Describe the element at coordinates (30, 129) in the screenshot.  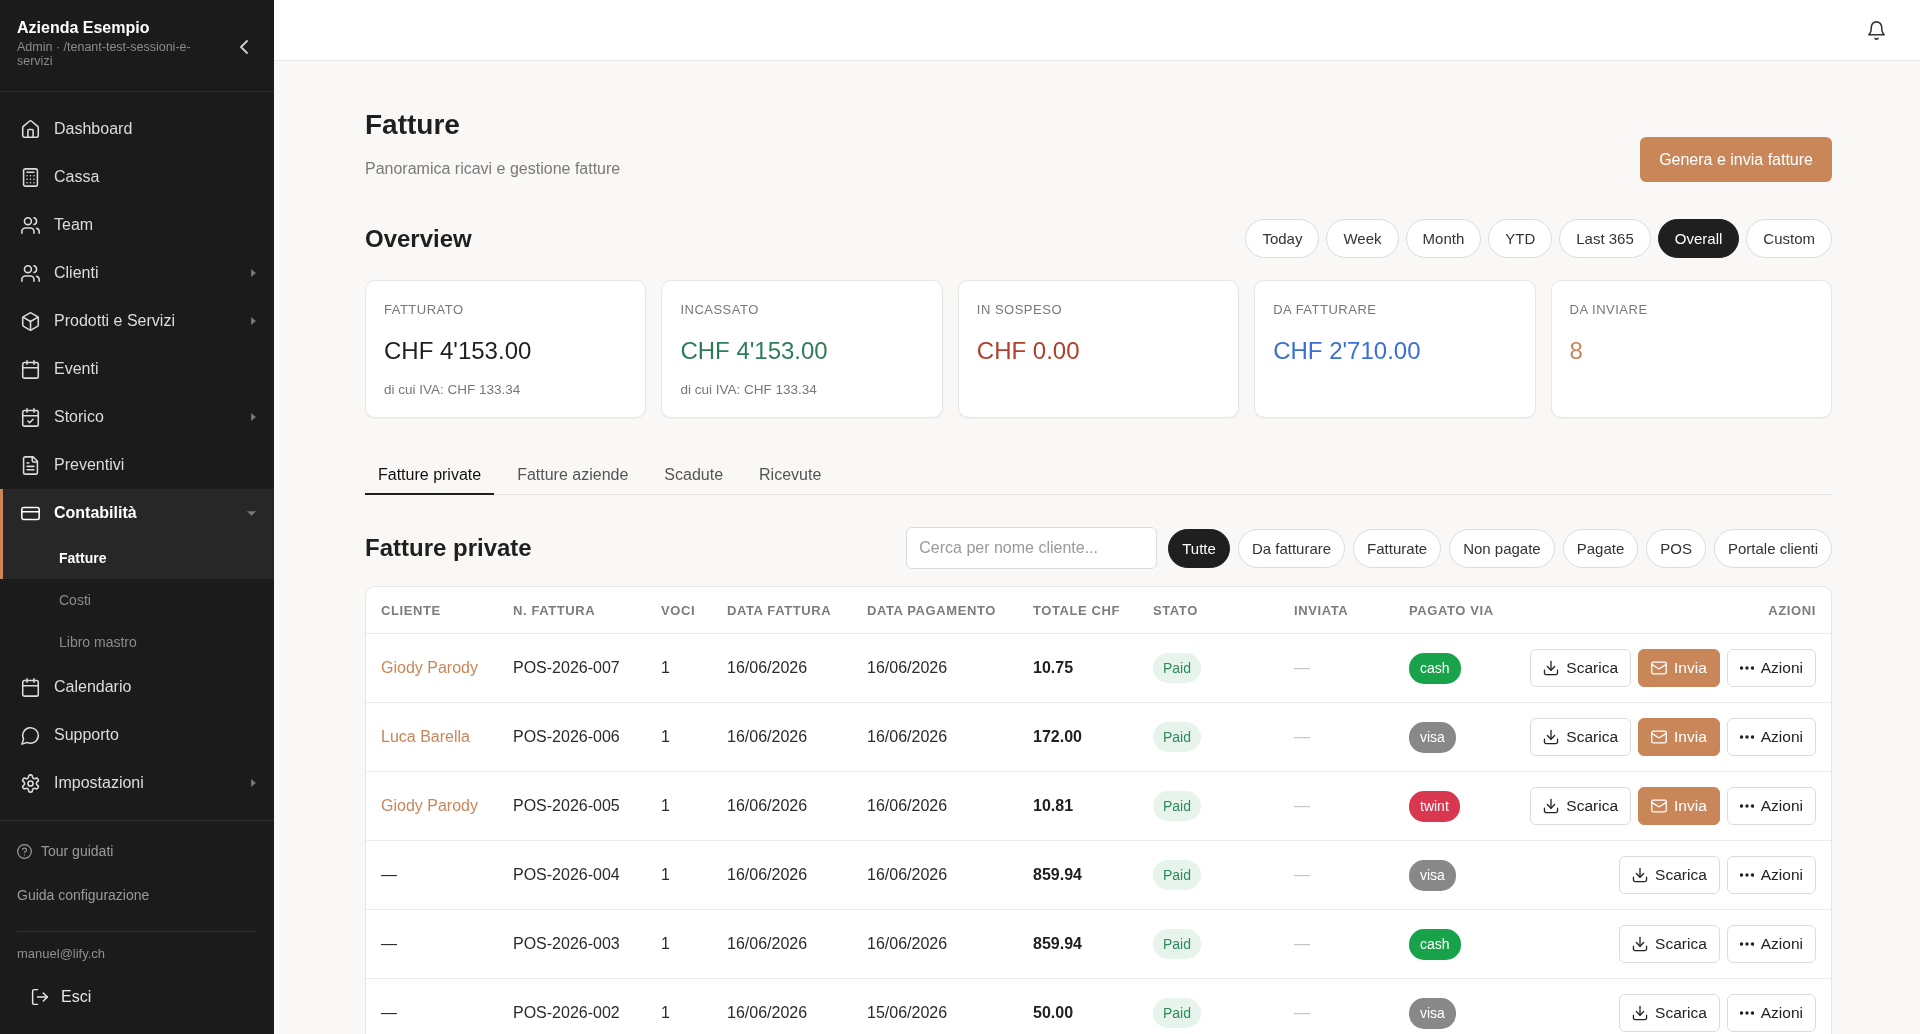
I see `house-icon` at that location.